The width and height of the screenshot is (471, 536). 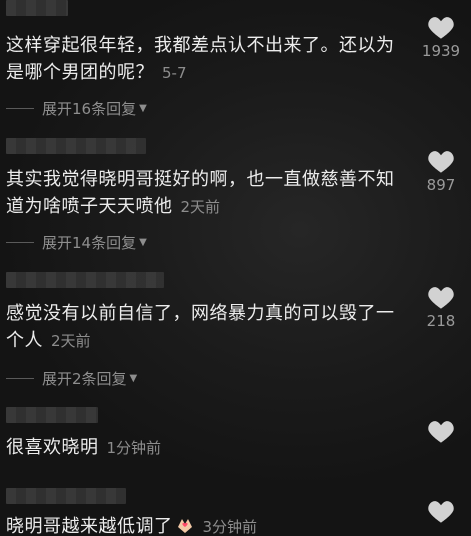 What do you see at coordinates (89, 242) in the screenshot?
I see `expand-replies-label: 展开14条回复` at bounding box center [89, 242].